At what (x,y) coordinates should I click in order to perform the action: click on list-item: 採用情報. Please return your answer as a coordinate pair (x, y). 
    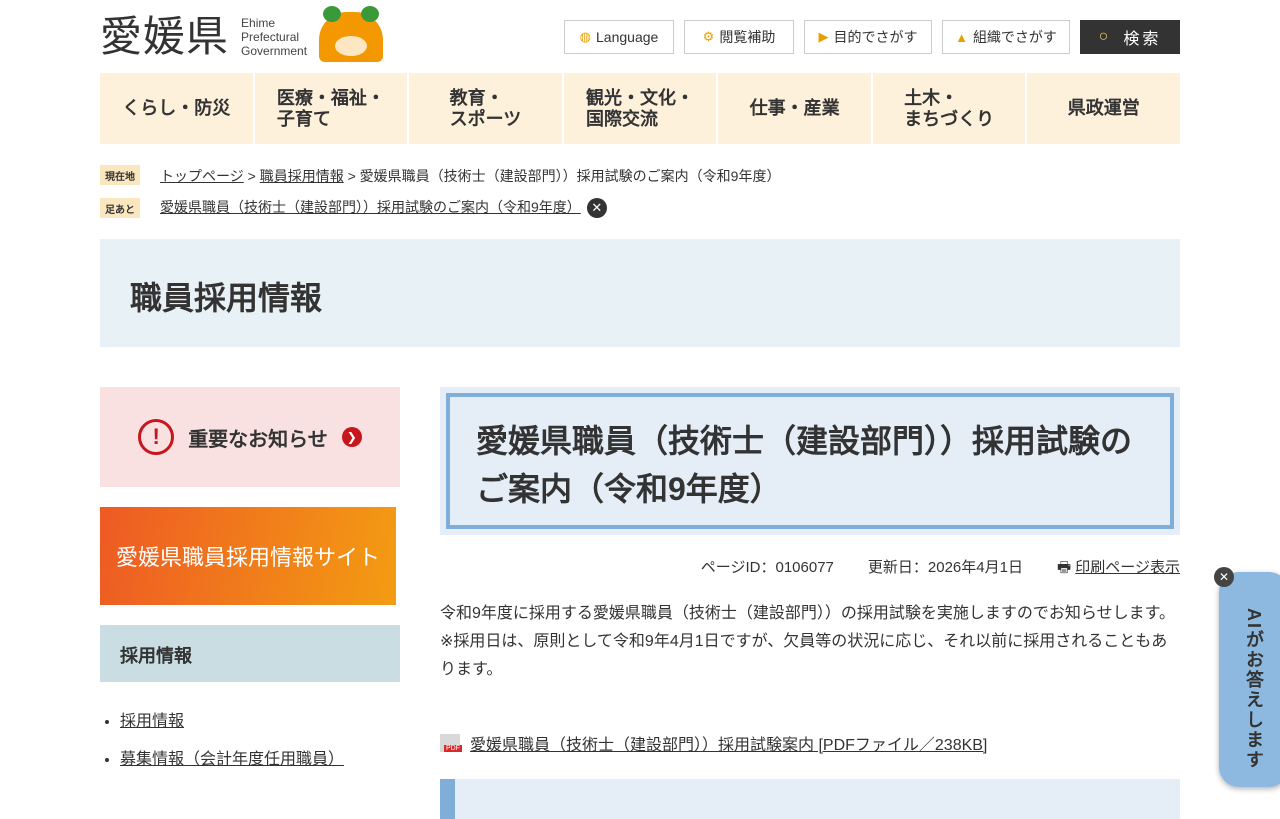
    Looking at the image, I should click on (232, 722).